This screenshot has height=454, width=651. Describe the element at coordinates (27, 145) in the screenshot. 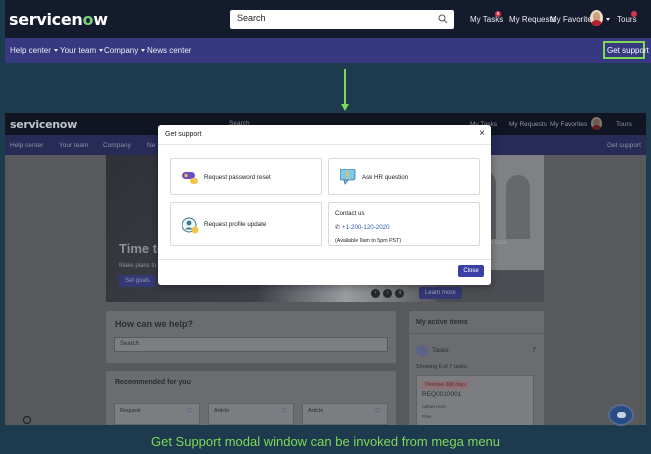

I see `dimmed-help-center: Help center` at that location.